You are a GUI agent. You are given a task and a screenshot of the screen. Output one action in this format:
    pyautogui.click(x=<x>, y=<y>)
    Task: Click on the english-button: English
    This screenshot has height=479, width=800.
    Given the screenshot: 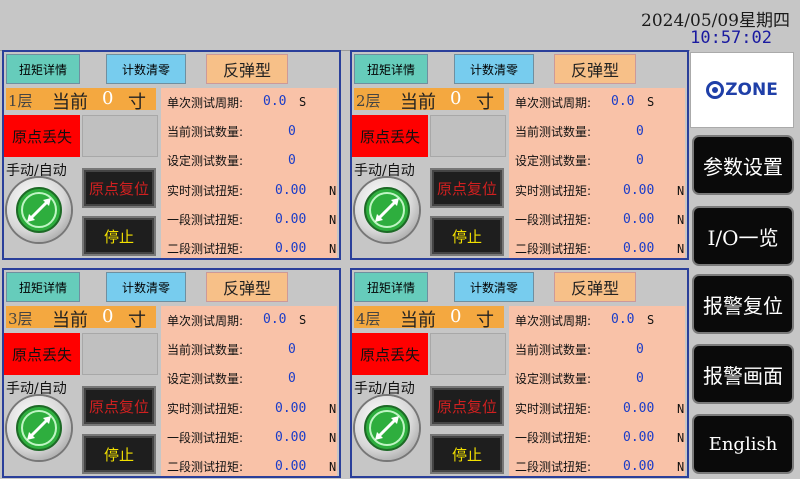 What is the action you would take?
    pyautogui.click(x=743, y=444)
    